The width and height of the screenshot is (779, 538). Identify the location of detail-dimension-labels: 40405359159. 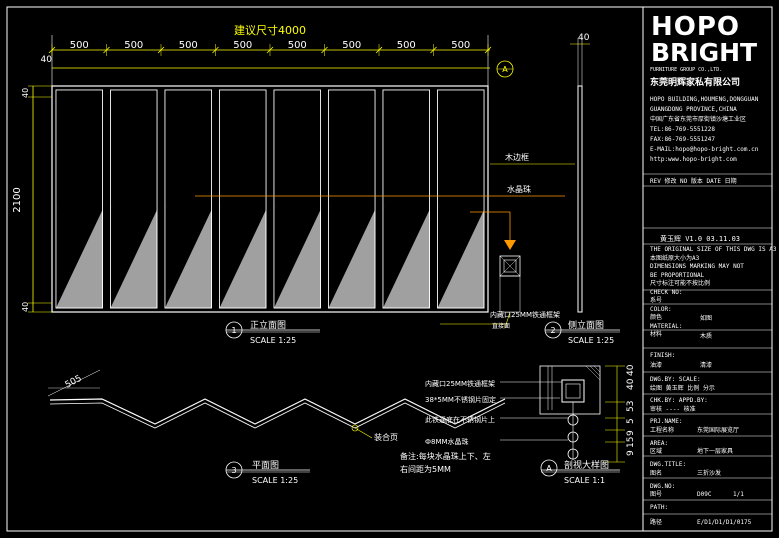
(631, 410).